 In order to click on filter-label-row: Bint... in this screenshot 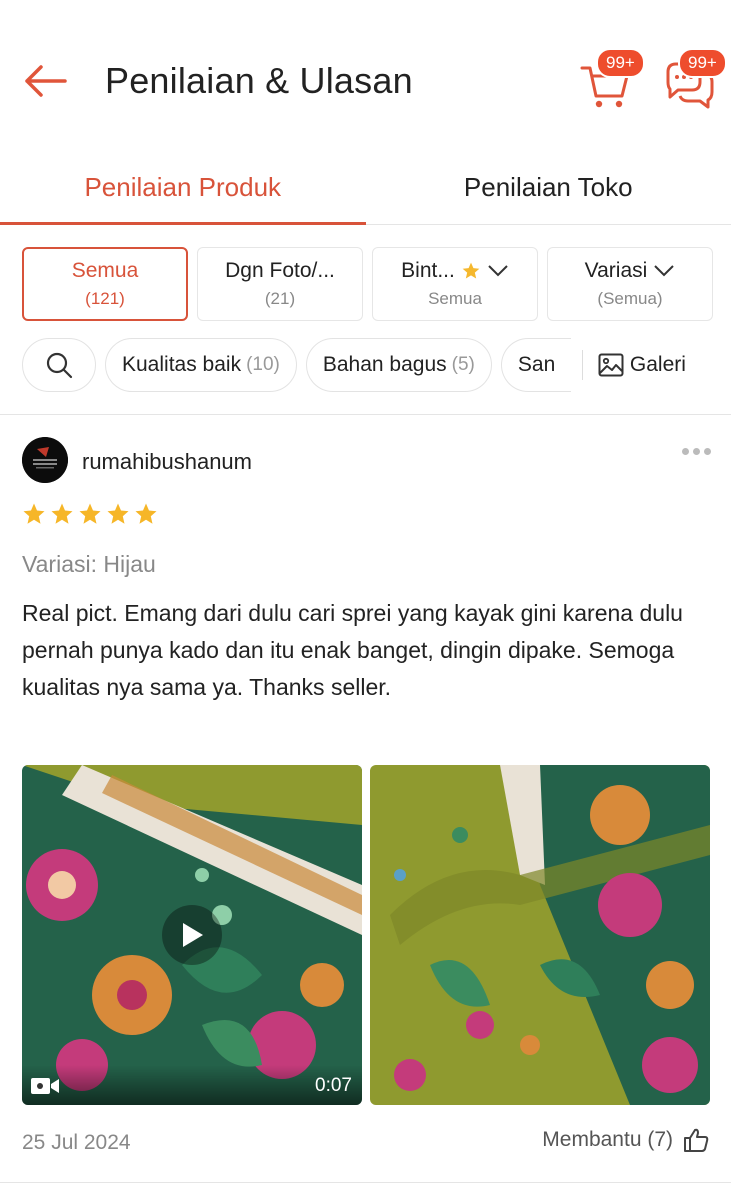, I will do `click(455, 271)`.